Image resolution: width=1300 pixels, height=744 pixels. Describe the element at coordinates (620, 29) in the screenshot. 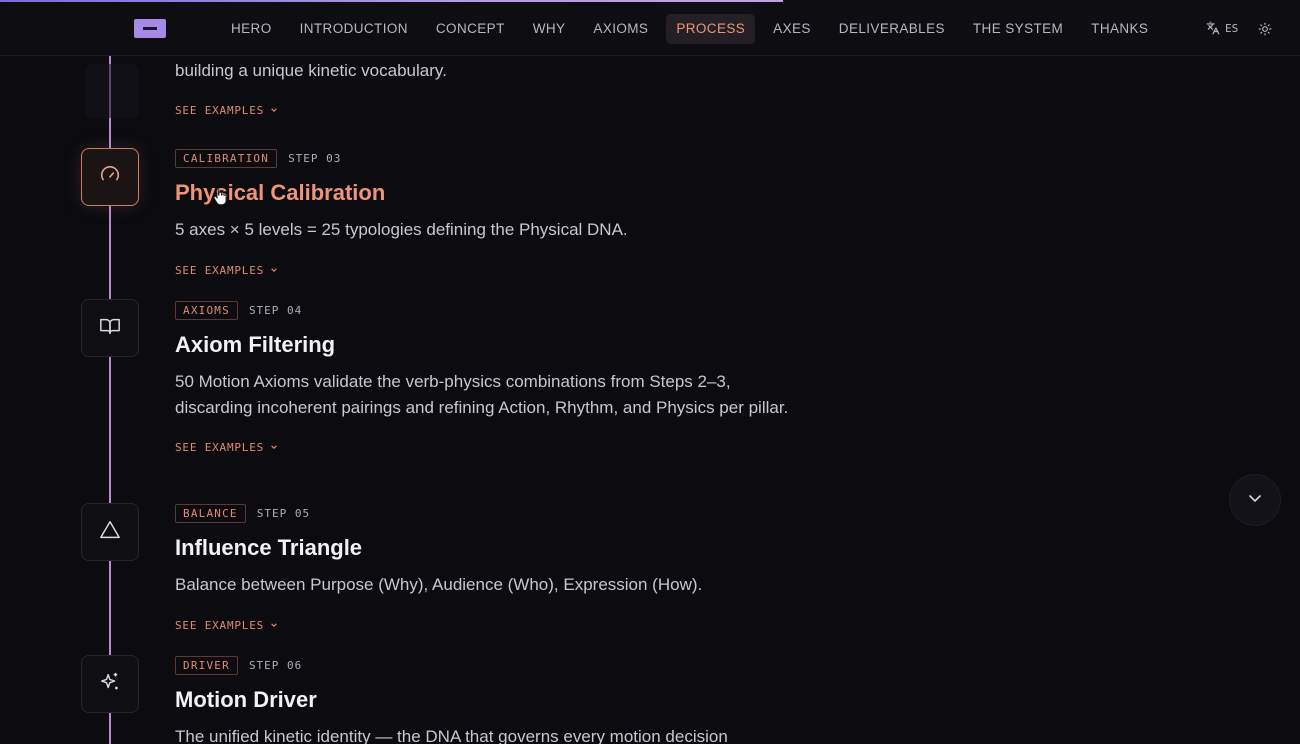

I see `nav-link-axioms: AXIOMS` at that location.